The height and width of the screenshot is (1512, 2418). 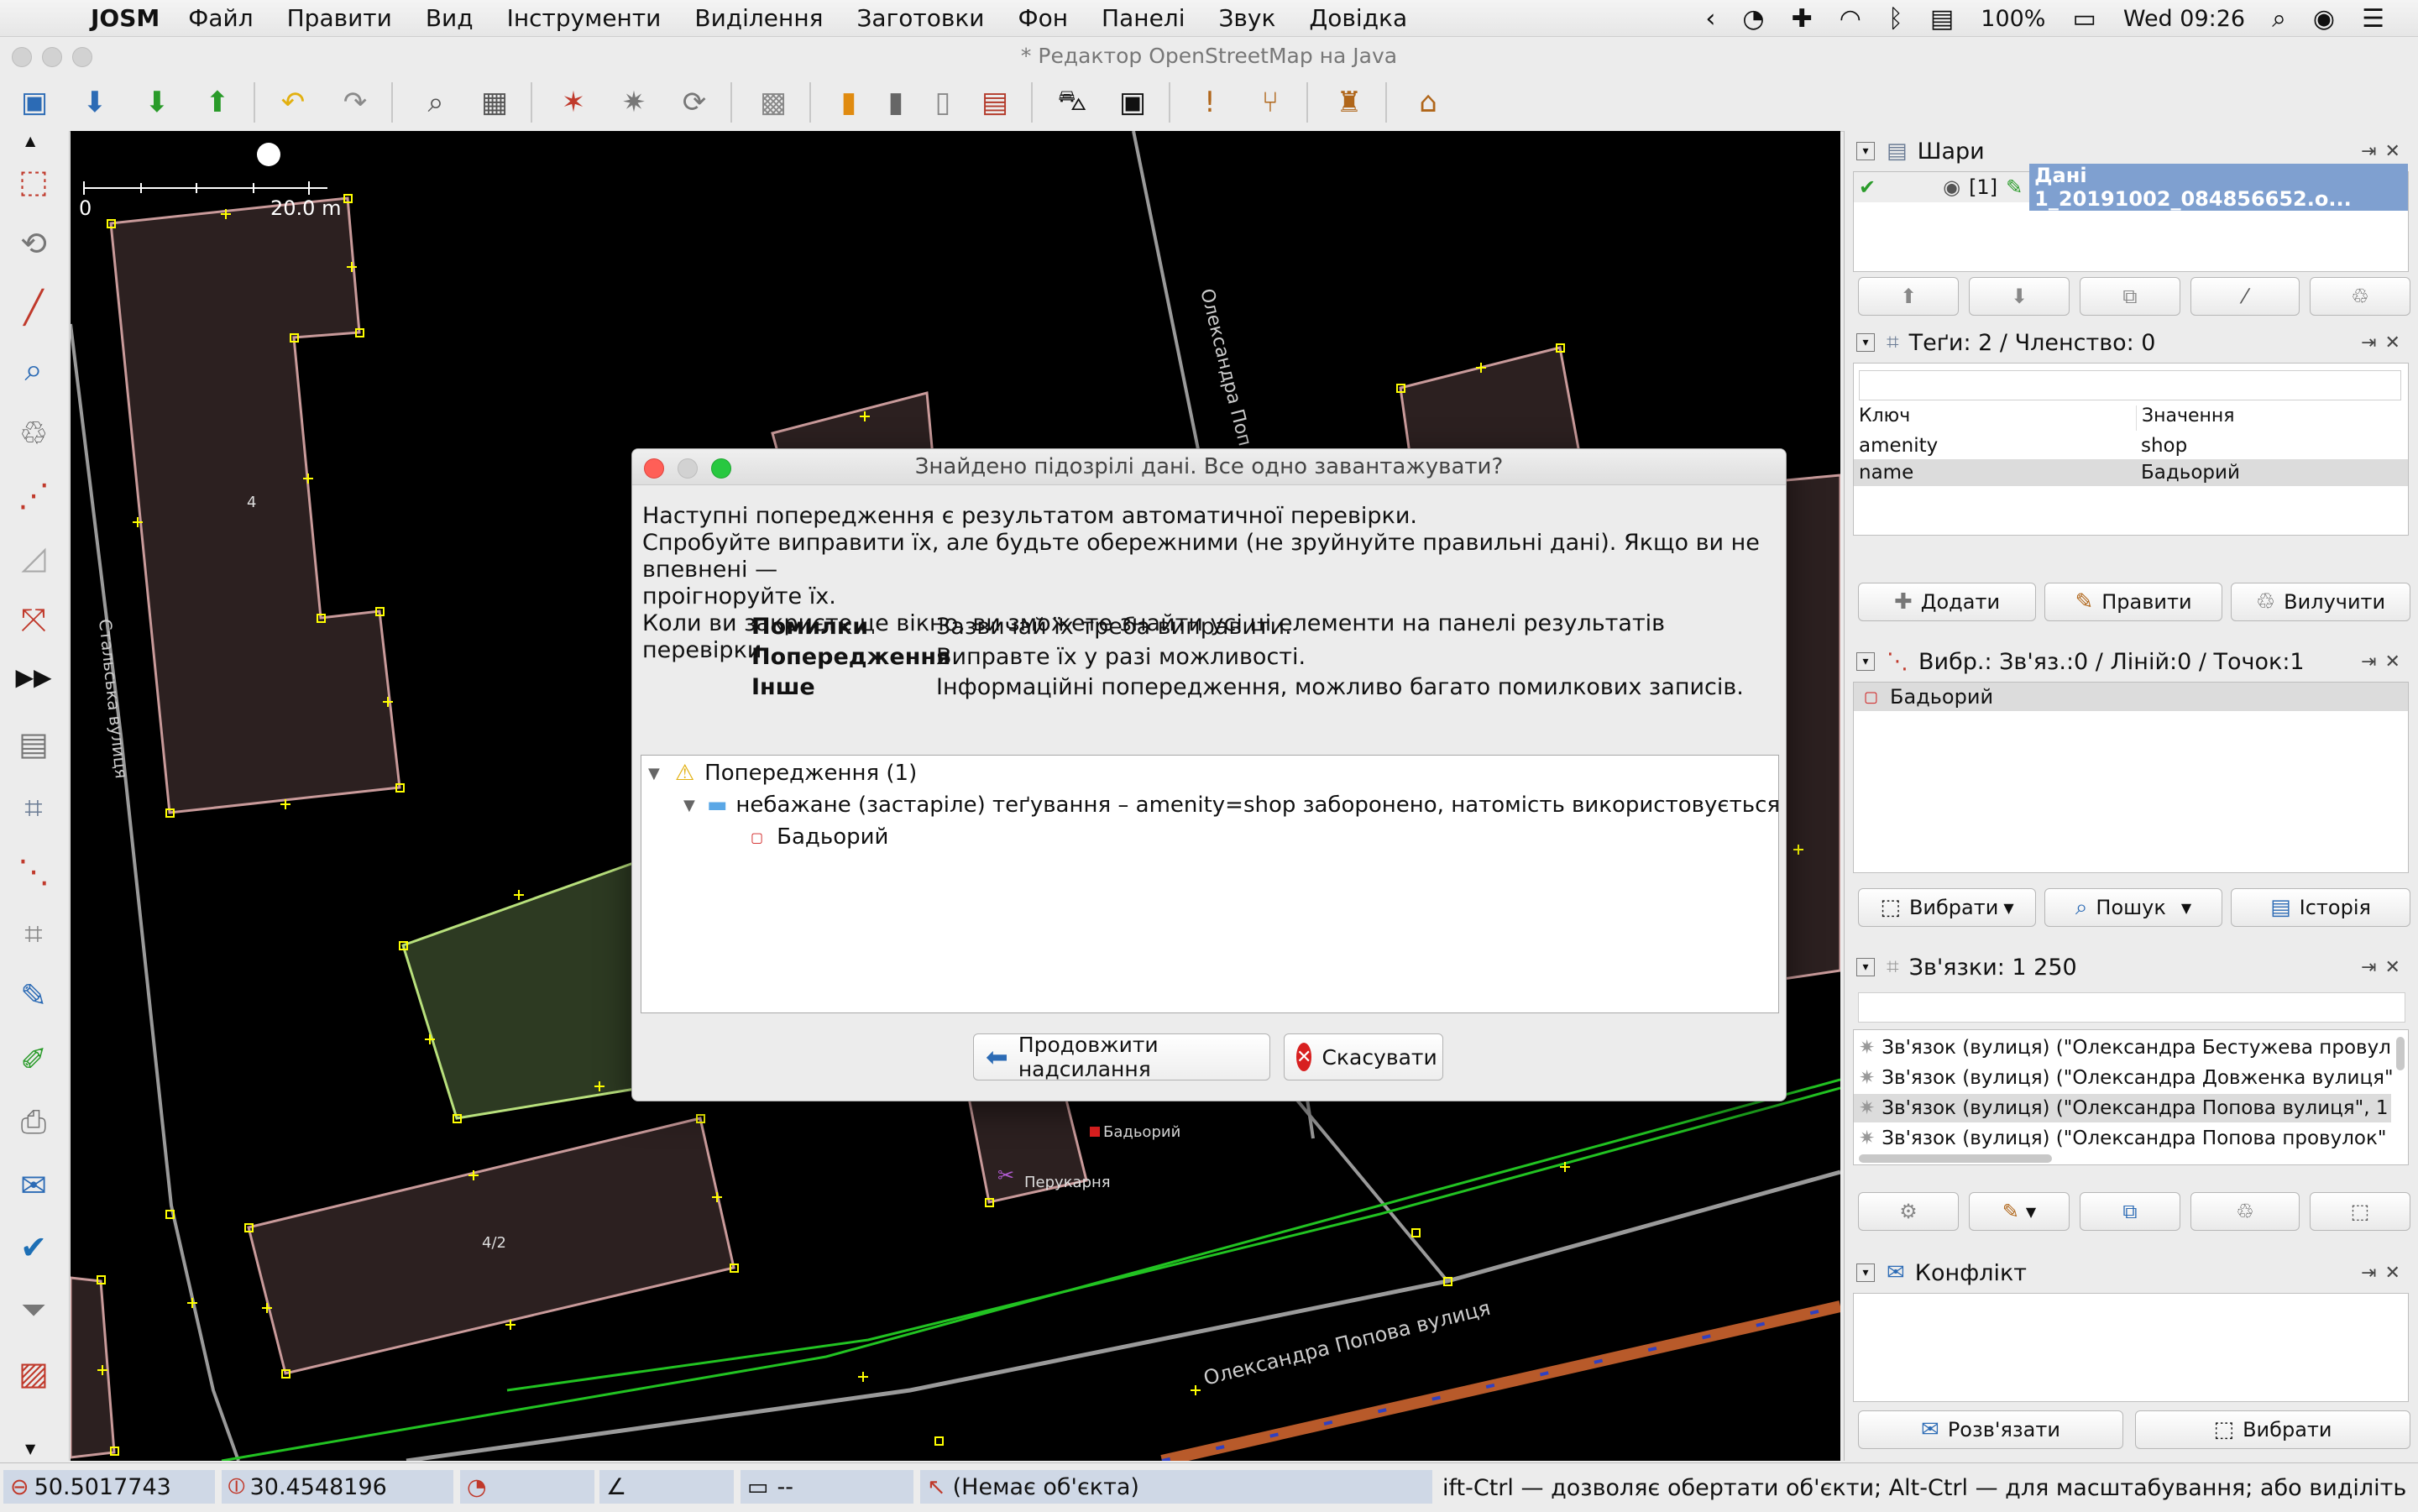 I want to click on delete-layer-button: ♲, so click(x=2360, y=296).